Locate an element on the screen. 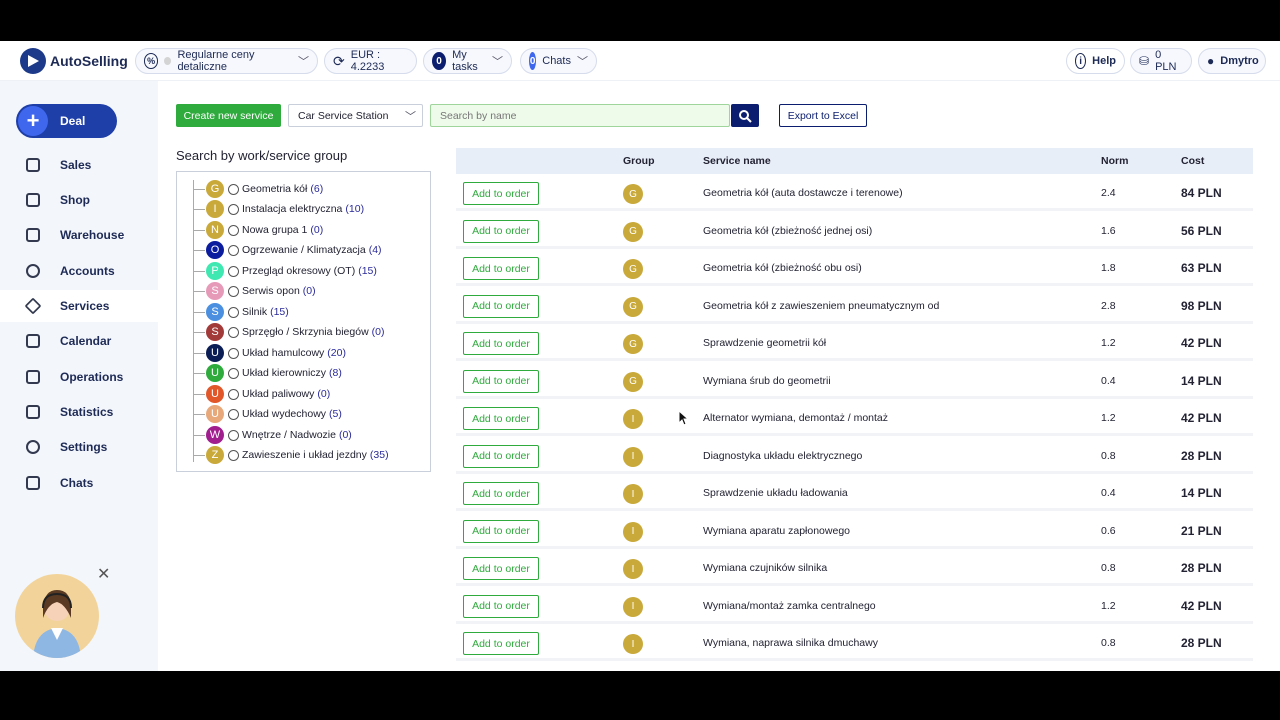  tree-item: U Układ kierowniczy (8) is located at coordinates (267, 373).